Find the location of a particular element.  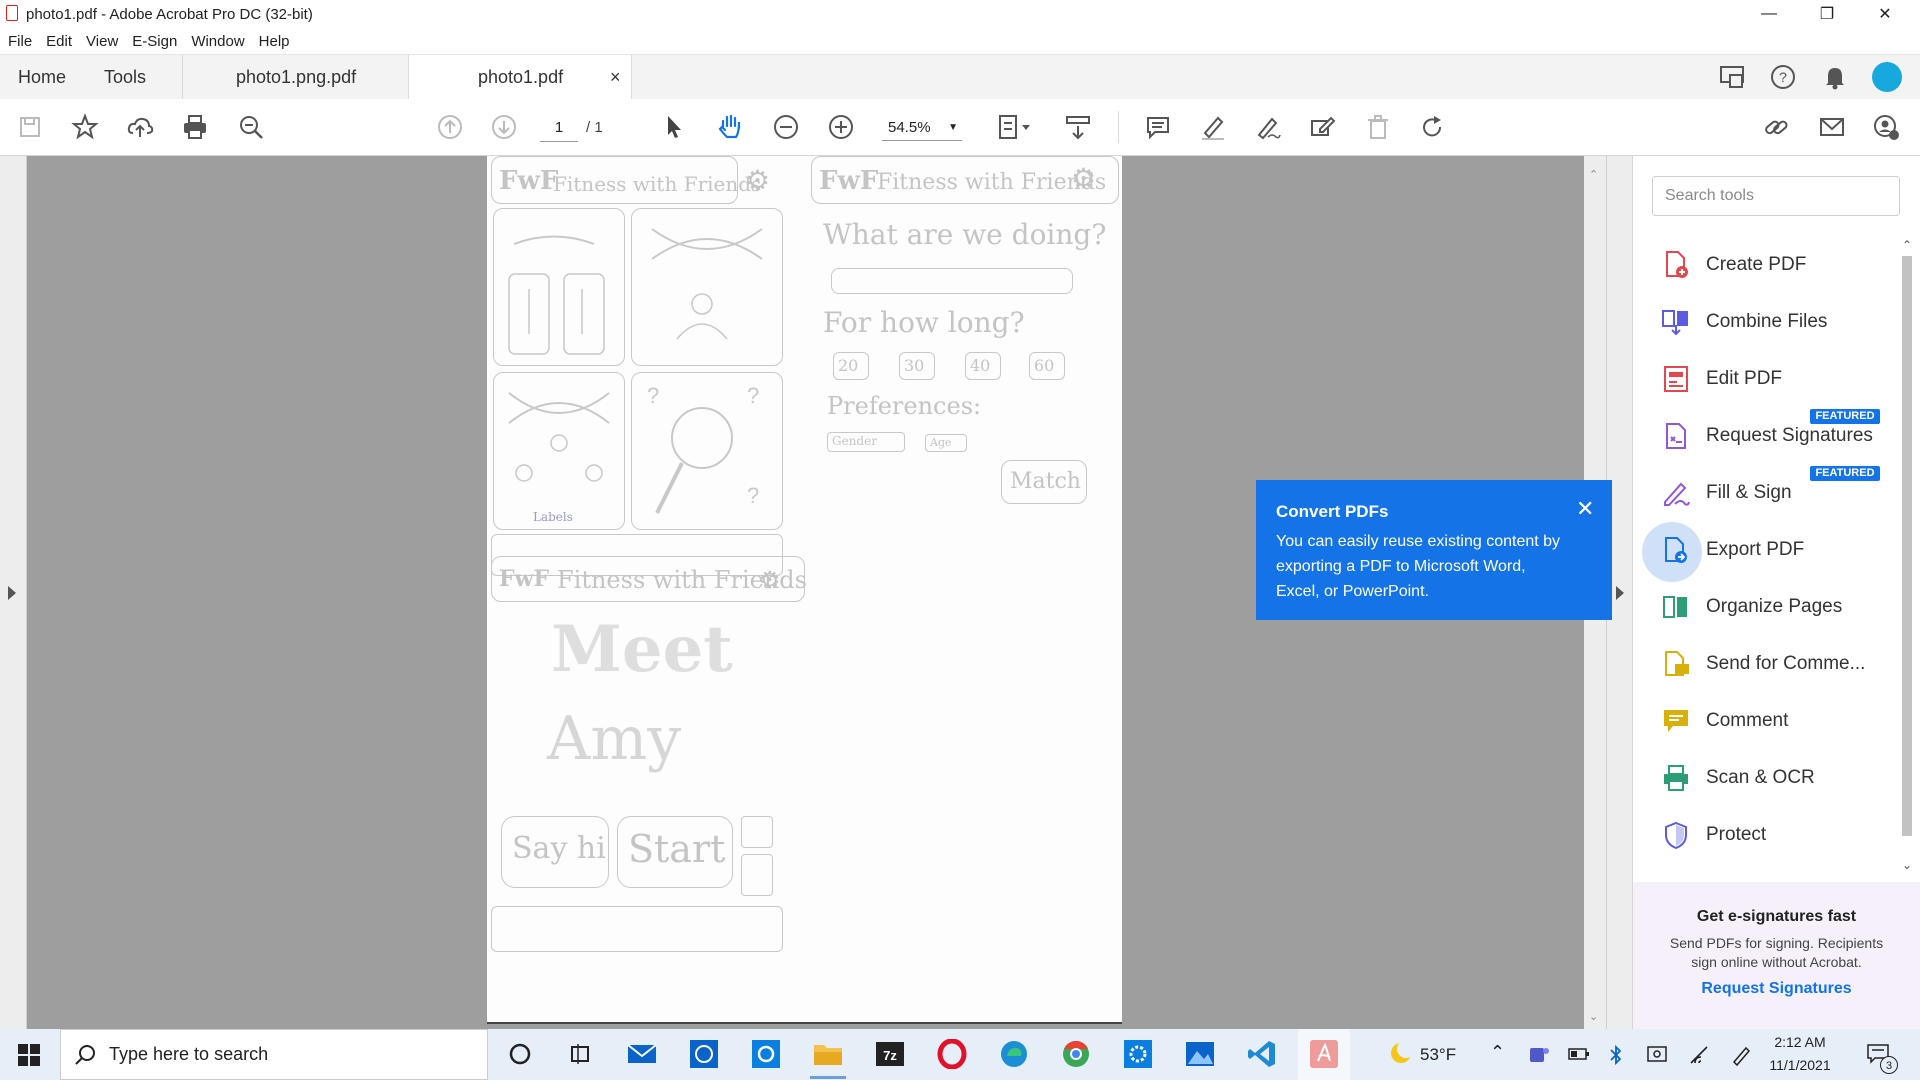

add-comment-icon is located at coordinates (1158, 127).